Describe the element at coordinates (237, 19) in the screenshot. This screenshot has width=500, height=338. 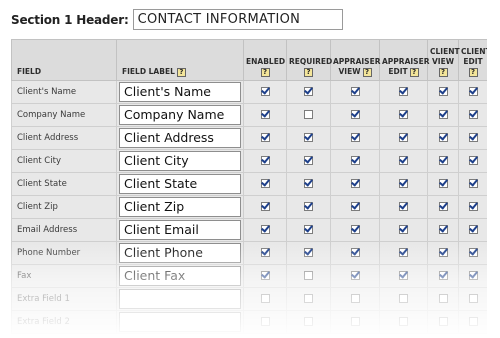
I see `section-header-input` at that location.